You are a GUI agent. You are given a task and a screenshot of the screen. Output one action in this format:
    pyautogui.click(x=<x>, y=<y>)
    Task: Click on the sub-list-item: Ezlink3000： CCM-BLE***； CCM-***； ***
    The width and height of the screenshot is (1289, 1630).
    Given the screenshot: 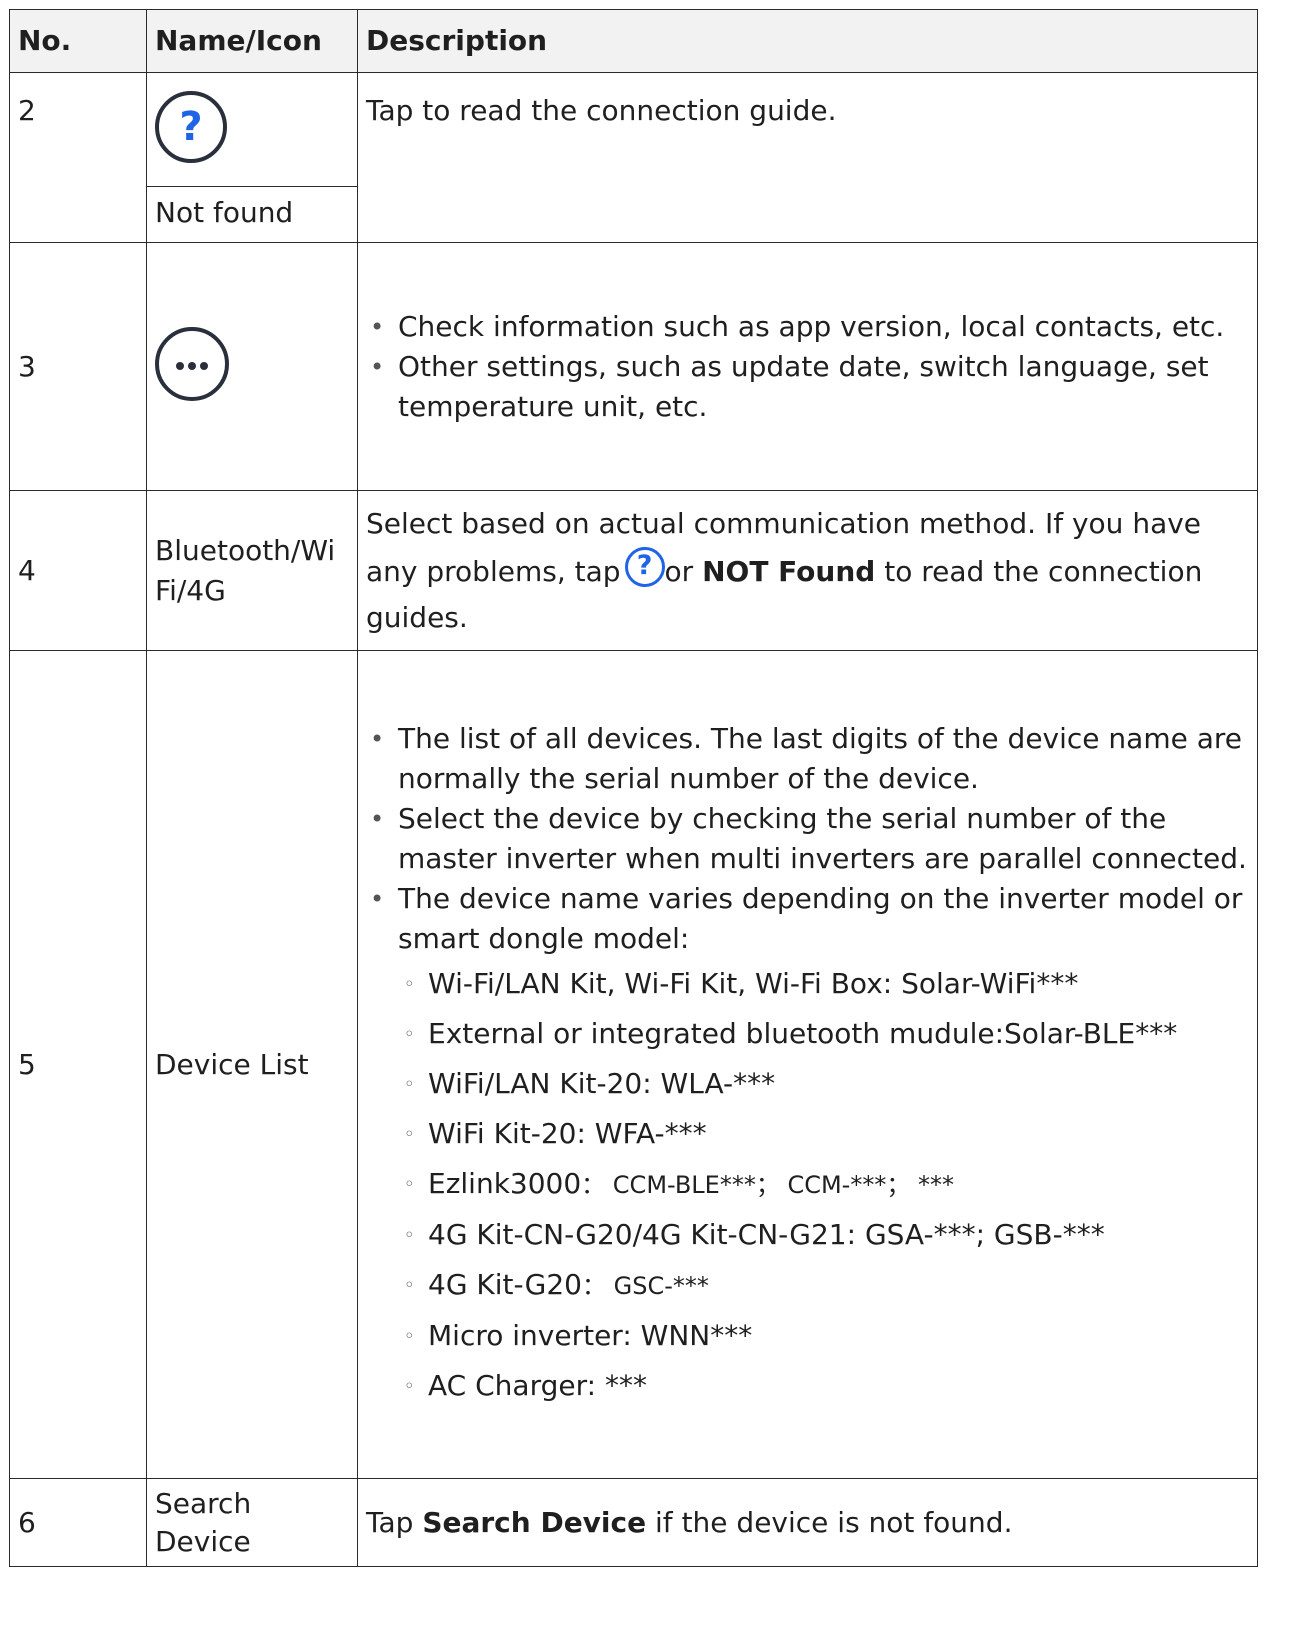 What is the action you would take?
    pyautogui.click(x=823, y=1184)
    